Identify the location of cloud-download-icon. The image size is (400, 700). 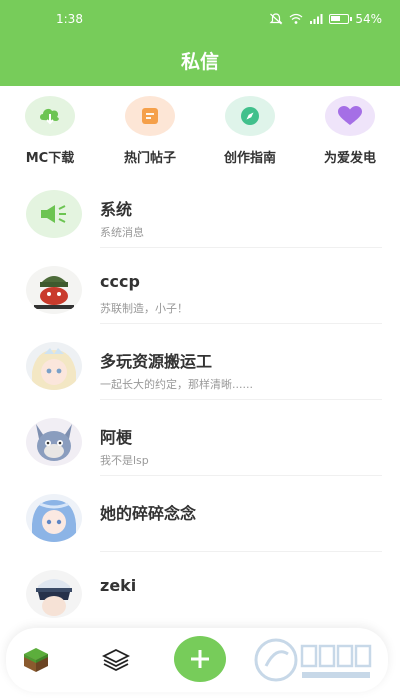
(50, 116).